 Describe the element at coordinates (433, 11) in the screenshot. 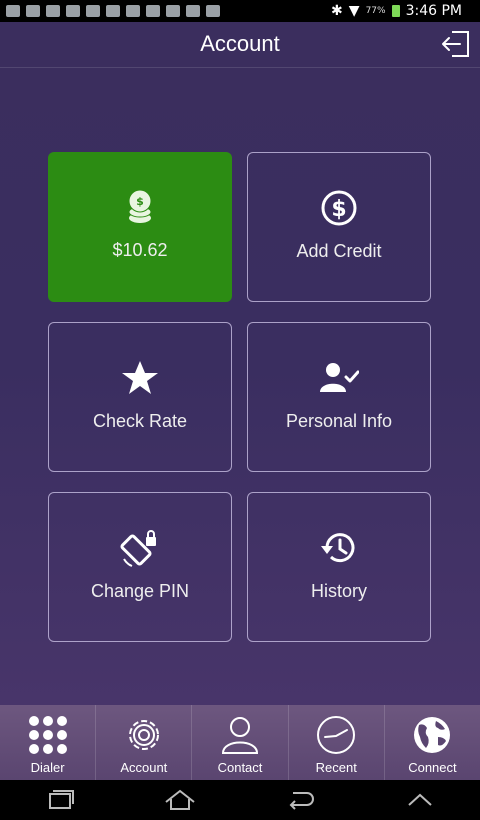

I see `clock-time: 3:46 PM` at that location.